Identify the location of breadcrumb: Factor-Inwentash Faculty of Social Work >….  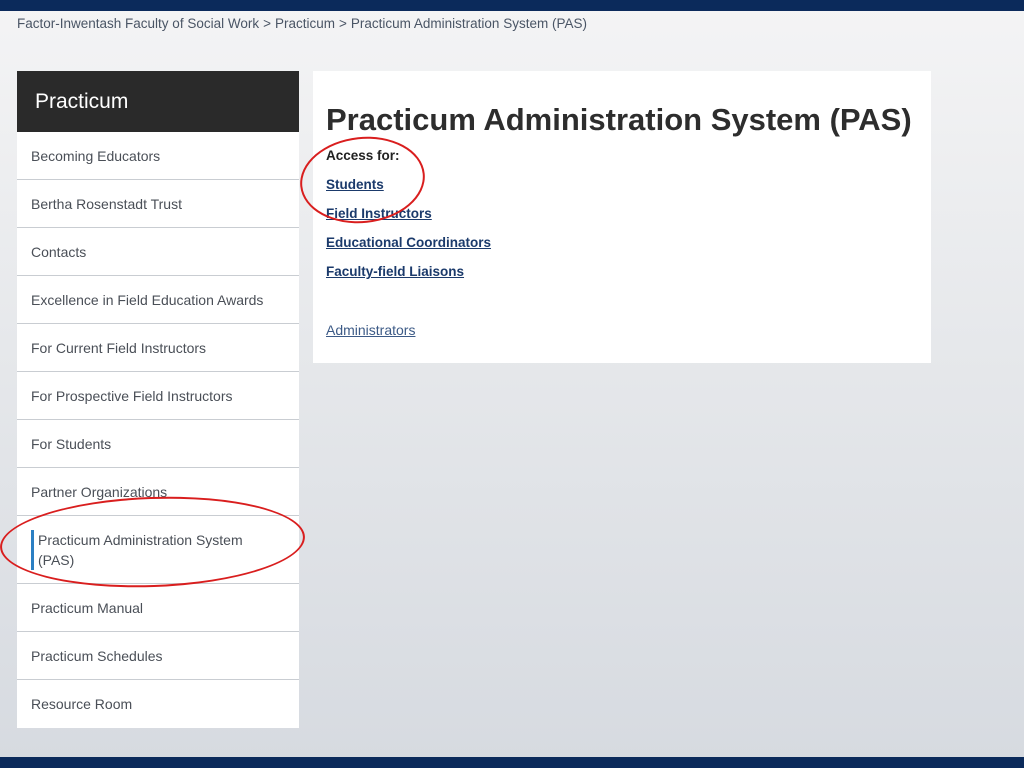
(302, 25).